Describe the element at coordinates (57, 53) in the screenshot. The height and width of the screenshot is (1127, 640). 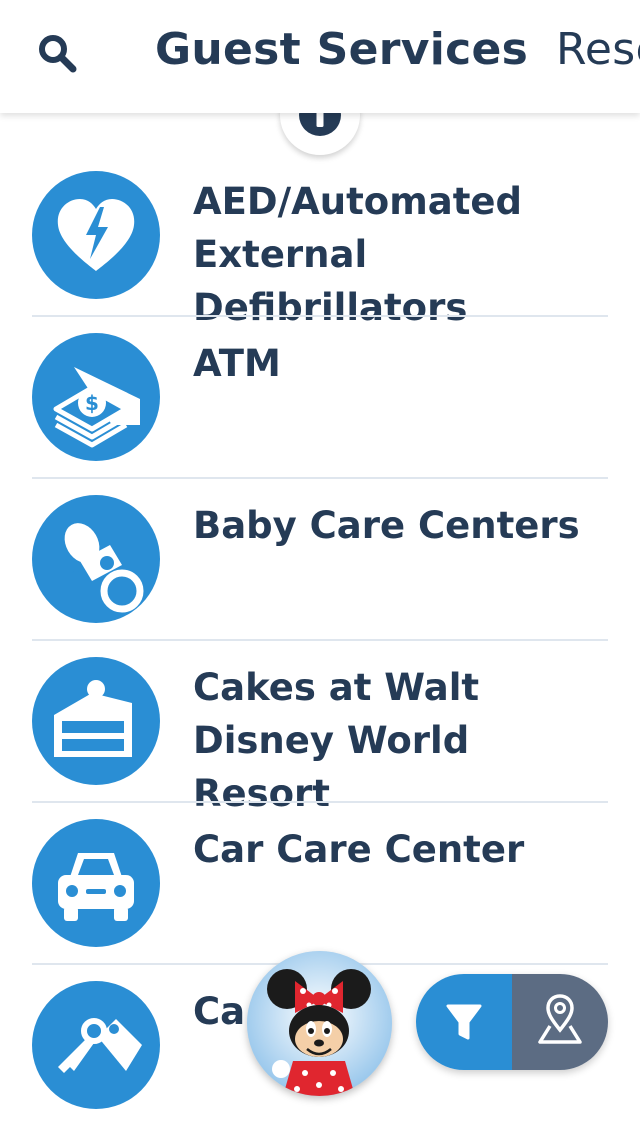
I see `search-icon` at that location.